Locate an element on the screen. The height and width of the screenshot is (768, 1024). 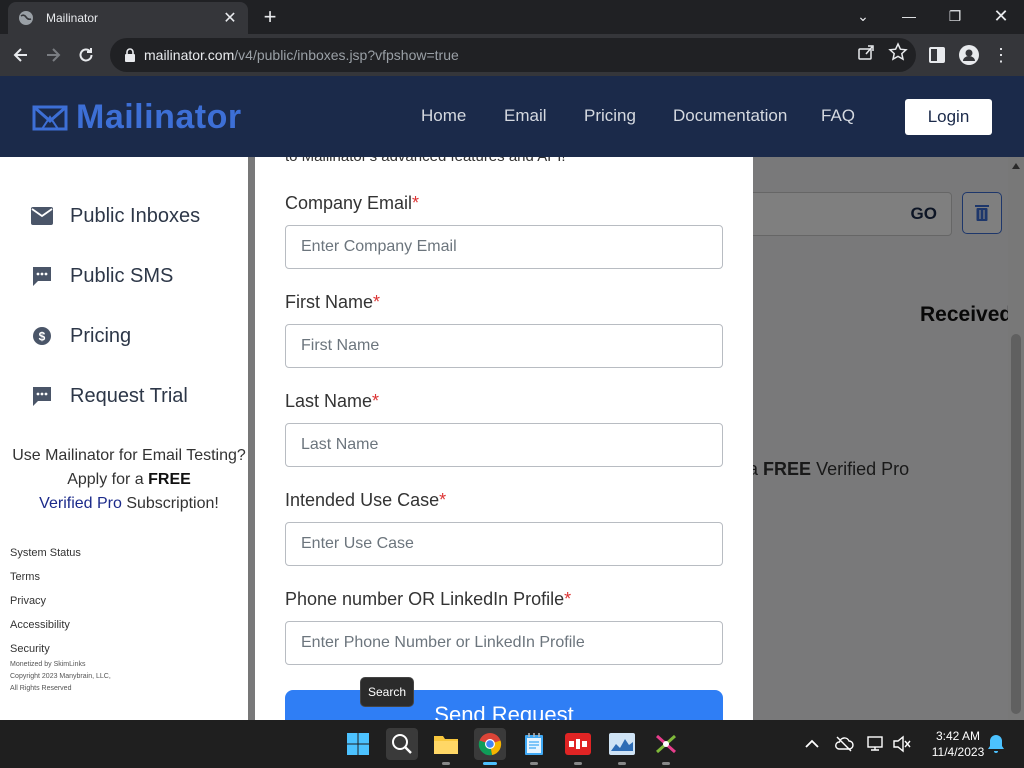
footer-link-terms: Terms is located at coordinates (25, 577).